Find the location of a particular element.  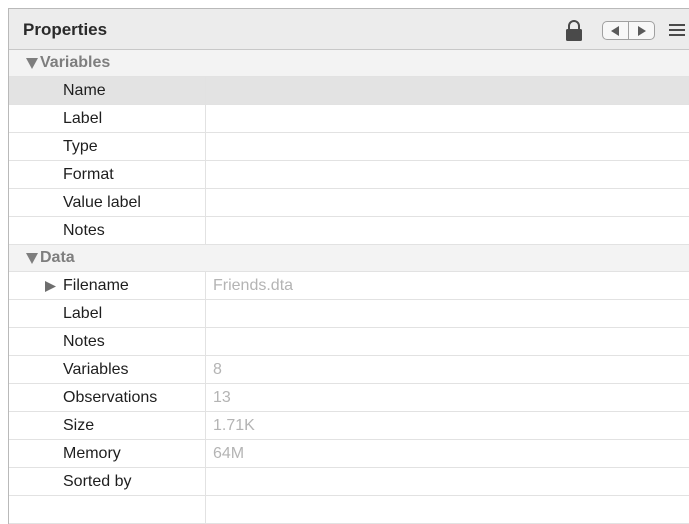

property-row-notes: Notes is located at coordinates (349, 231).